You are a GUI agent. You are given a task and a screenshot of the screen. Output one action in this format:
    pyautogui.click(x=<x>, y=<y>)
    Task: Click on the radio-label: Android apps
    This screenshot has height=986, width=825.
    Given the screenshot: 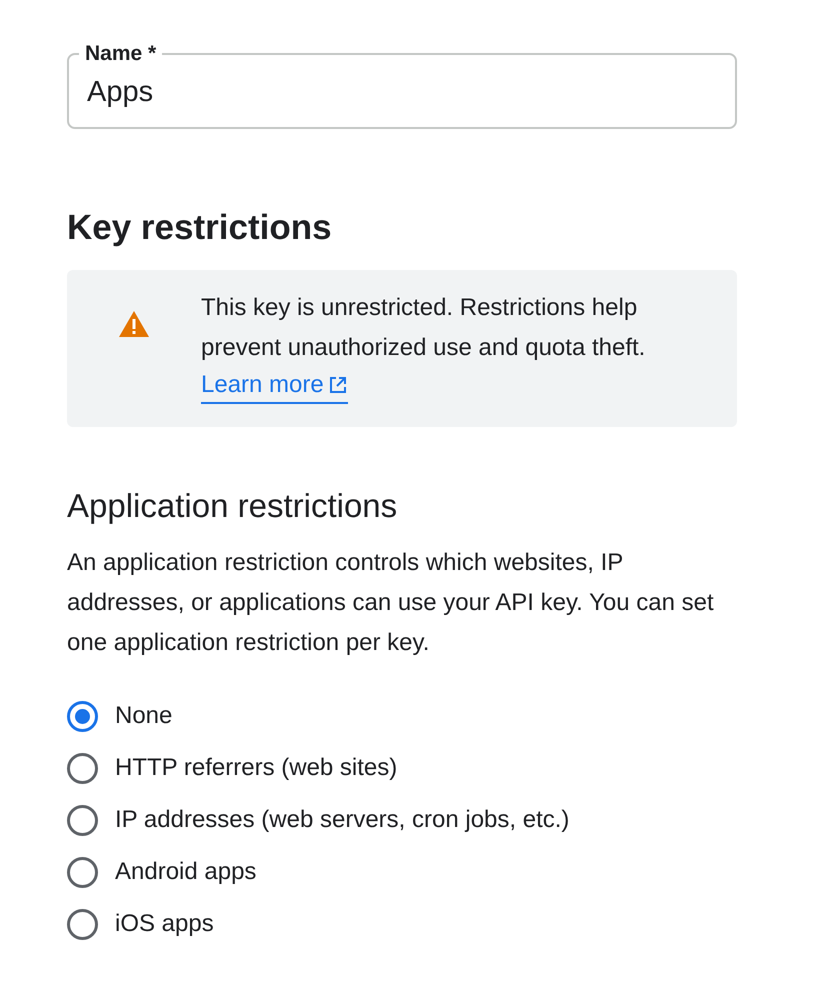 What is the action you would take?
    pyautogui.click(x=185, y=872)
    